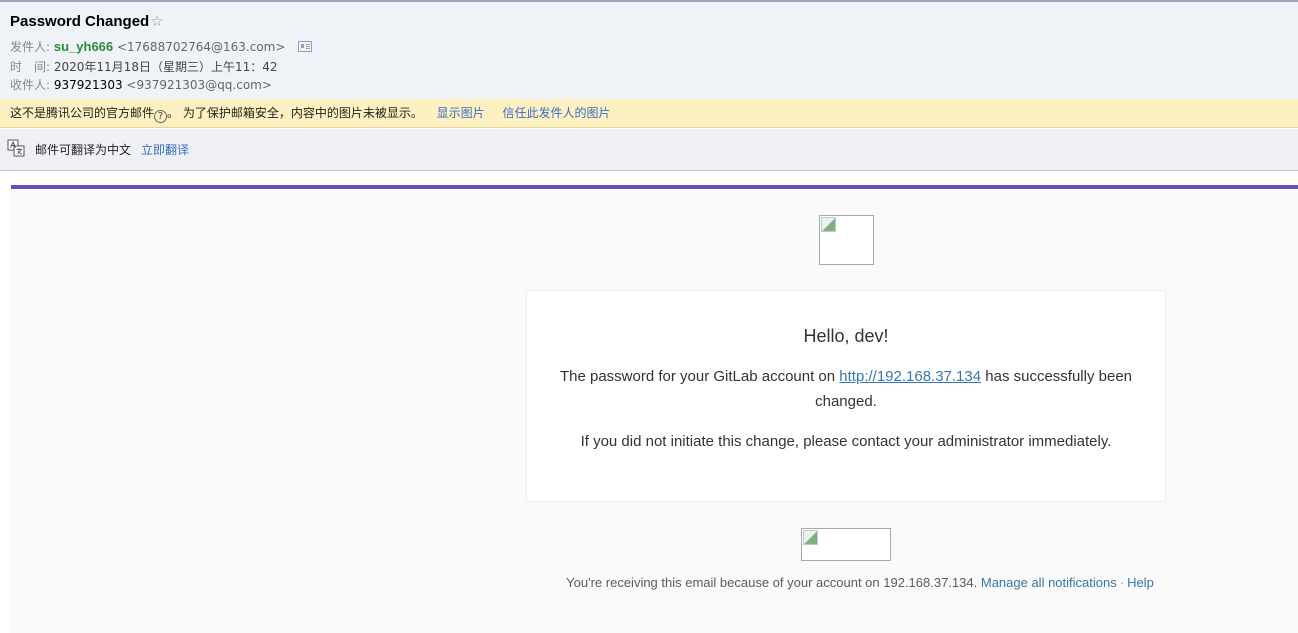 This screenshot has height=633, width=1298. Describe the element at coordinates (461, 113) in the screenshot. I see `show-images-link: 显示图片` at that location.